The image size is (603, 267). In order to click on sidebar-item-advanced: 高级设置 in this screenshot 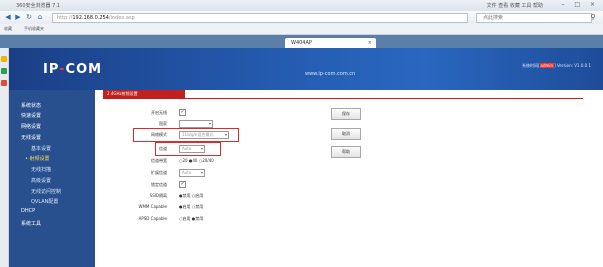, I will do `click(41, 180)`.